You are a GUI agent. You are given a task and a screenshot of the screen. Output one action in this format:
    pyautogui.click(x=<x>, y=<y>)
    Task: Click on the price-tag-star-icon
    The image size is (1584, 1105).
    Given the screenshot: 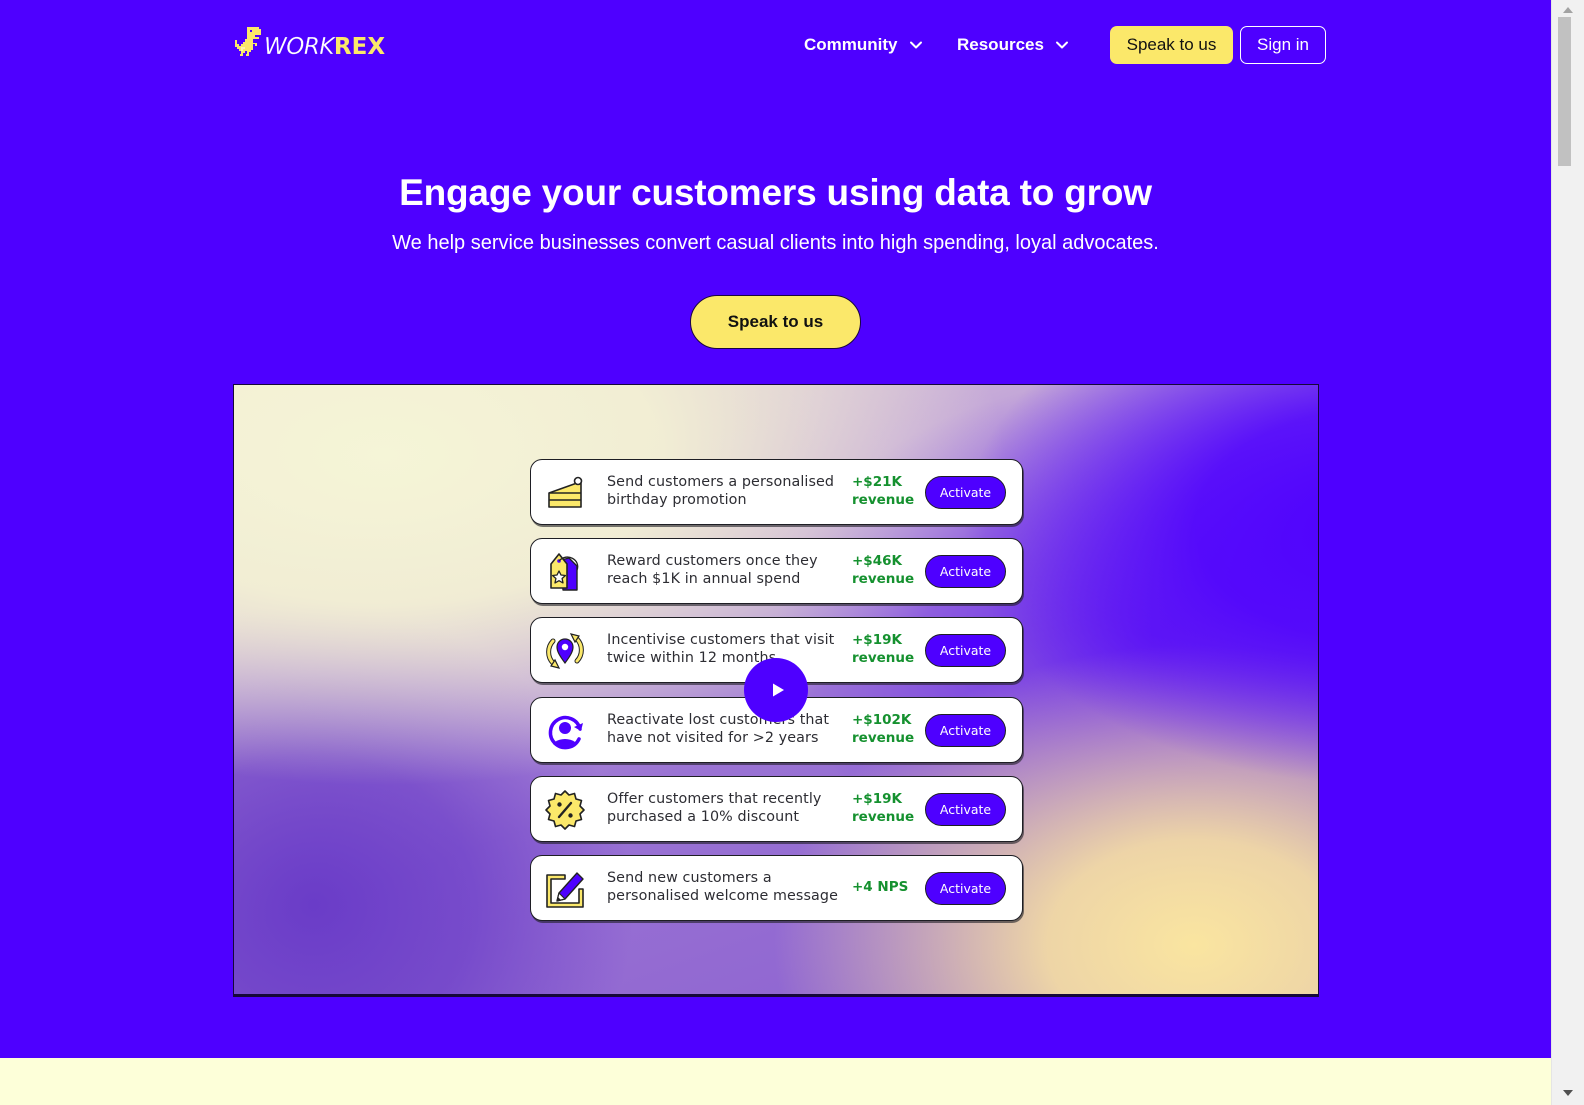 What is the action you would take?
    pyautogui.click(x=565, y=572)
    